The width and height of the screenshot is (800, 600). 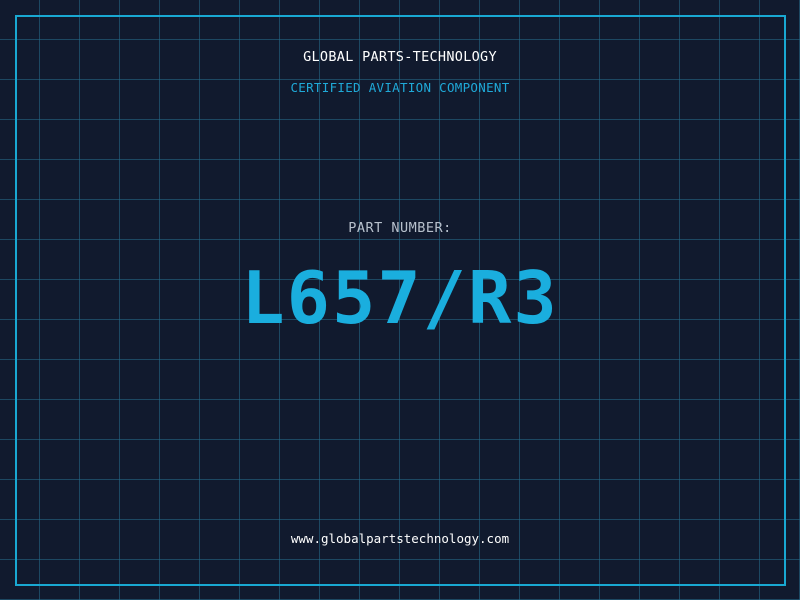 I want to click on certification-subtitle: CERTIFIED AVIATION COMPONENT, so click(x=400, y=87).